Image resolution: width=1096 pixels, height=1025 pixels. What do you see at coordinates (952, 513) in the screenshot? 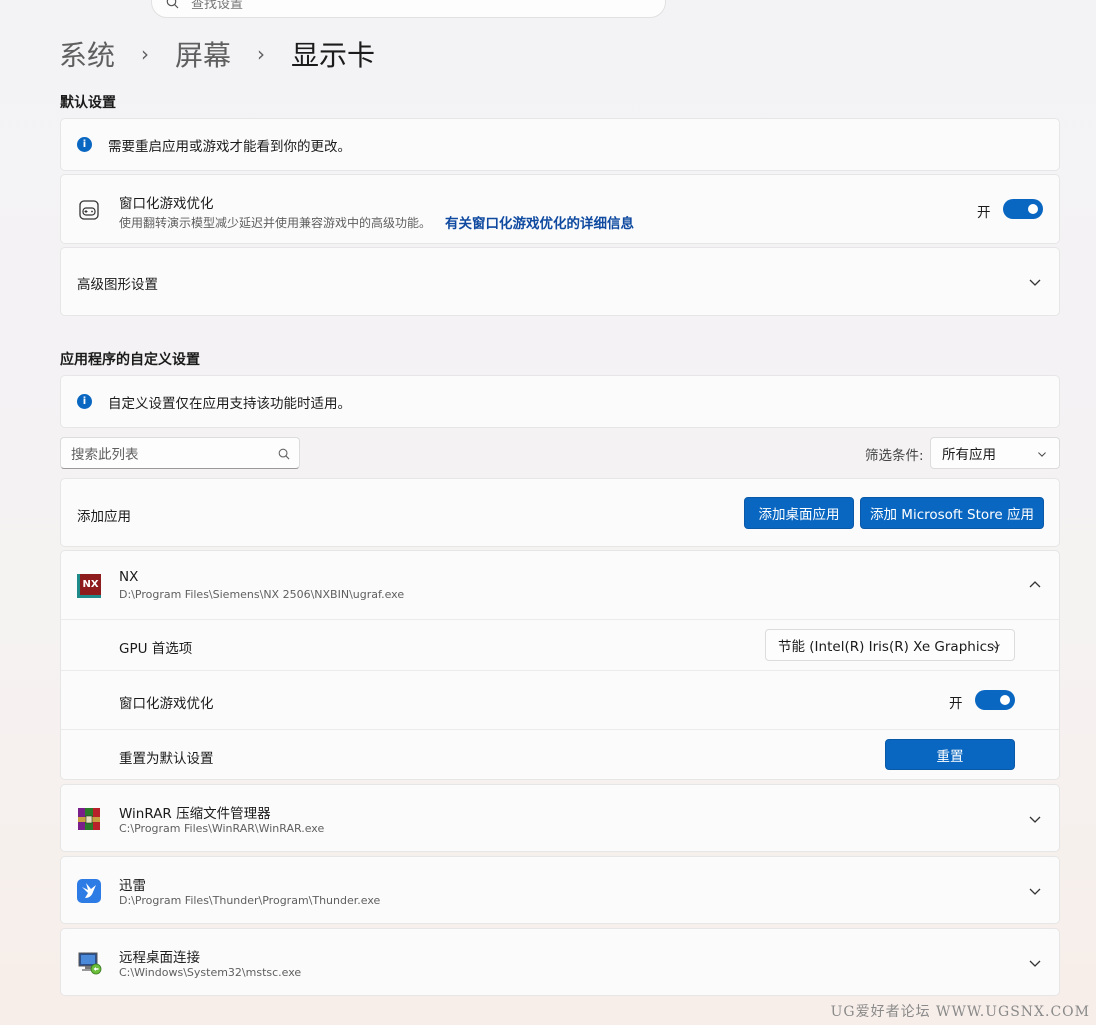
I see `add-store-app-button: 添加 Microsoft Store 应用` at bounding box center [952, 513].